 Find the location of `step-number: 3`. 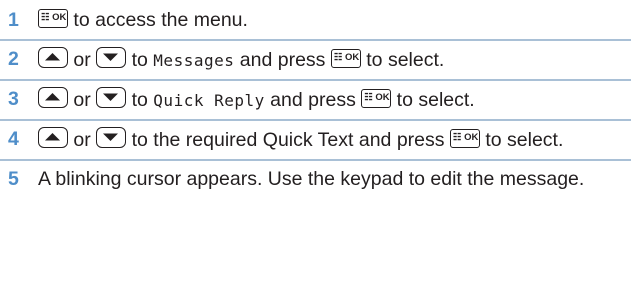

step-number: 3 is located at coordinates (13, 99).